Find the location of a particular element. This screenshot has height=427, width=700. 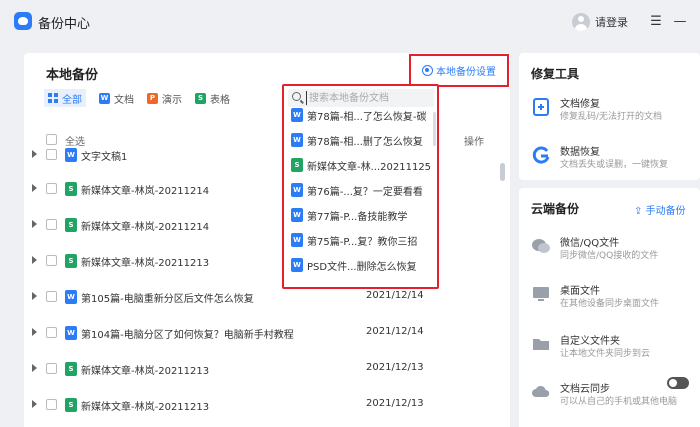

table-row: W 第104篇-电脑分区了如何恢复？电脑新手村教程 2021/12/14 is located at coordinates (259, 333).